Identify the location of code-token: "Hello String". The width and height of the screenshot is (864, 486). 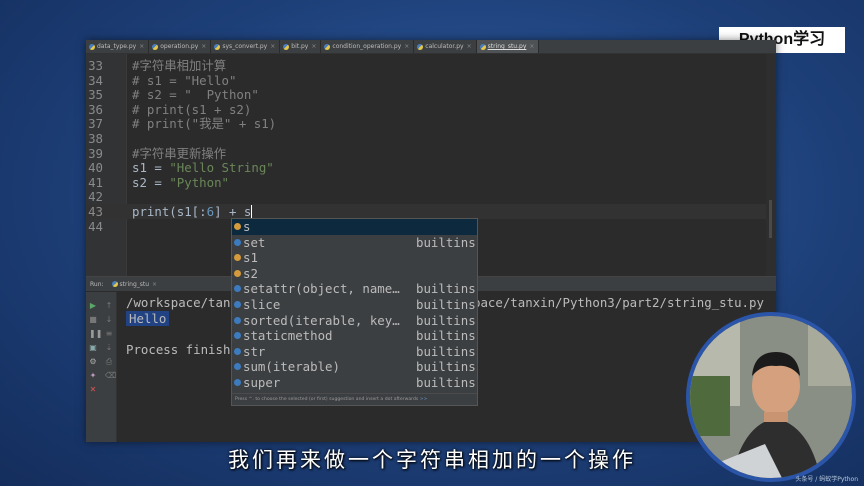
(221, 168).